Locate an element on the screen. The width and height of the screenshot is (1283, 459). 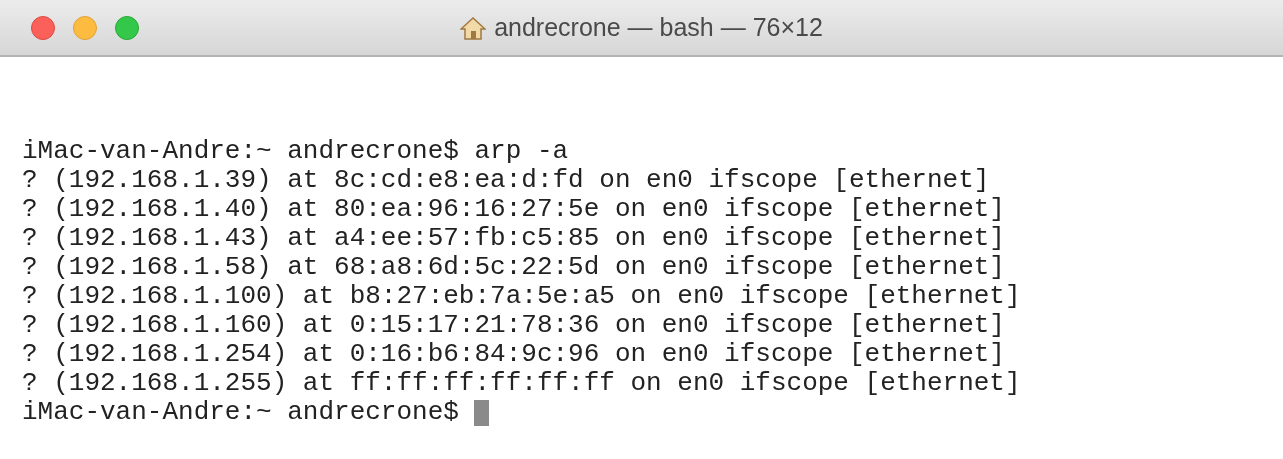
minimize-button is located at coordinates (85, 27).